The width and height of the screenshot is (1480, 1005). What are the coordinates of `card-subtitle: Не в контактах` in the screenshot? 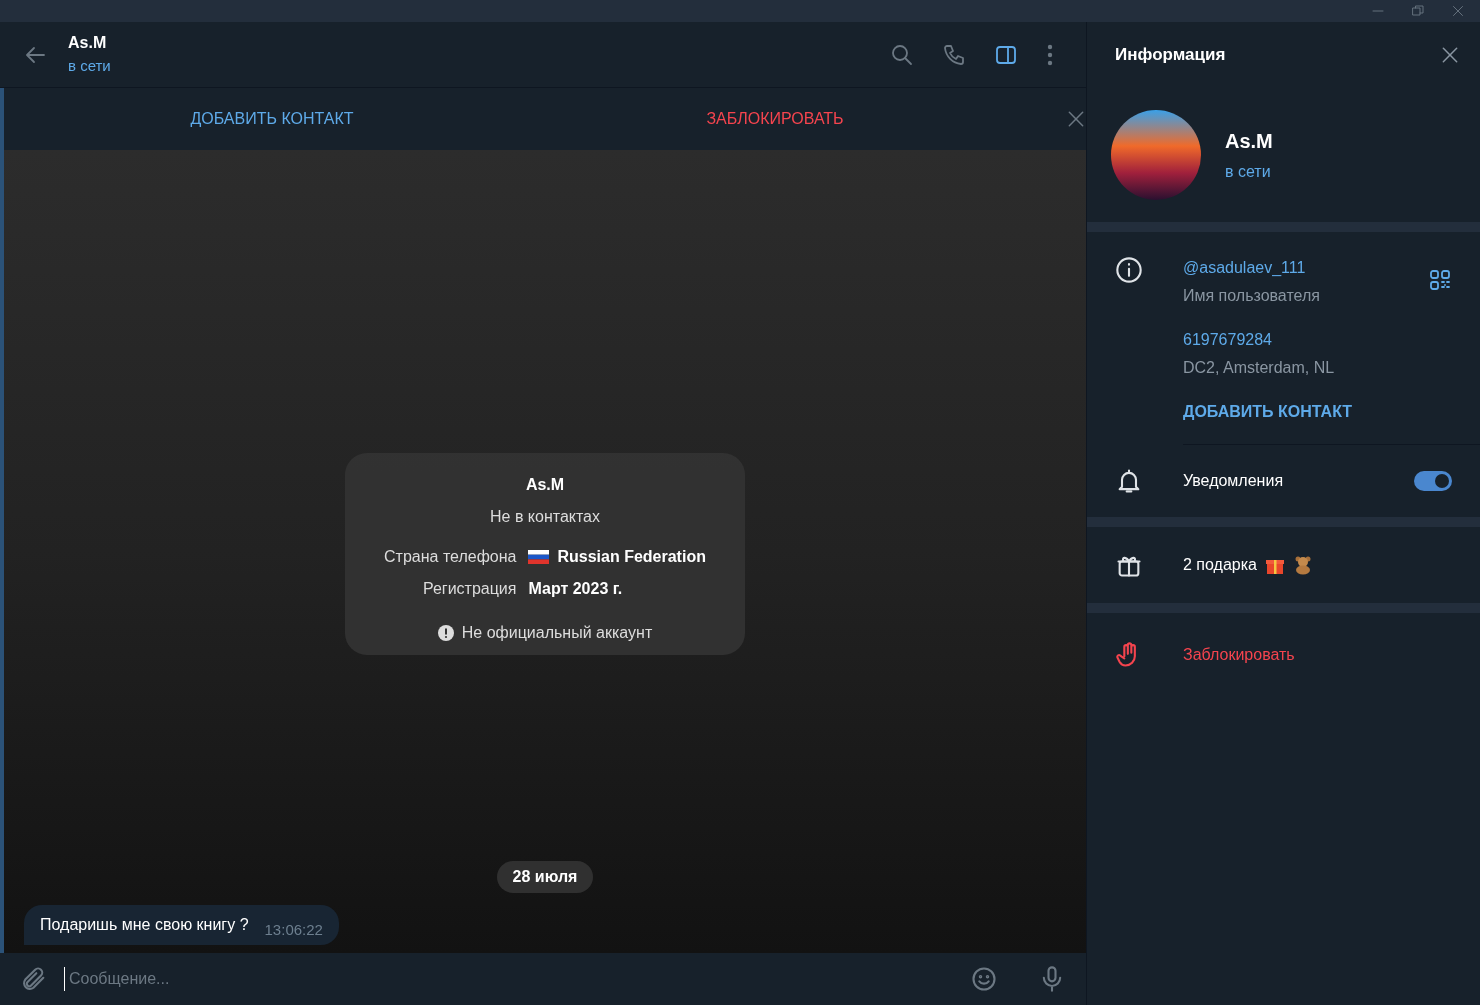 It's located at (545, 517).